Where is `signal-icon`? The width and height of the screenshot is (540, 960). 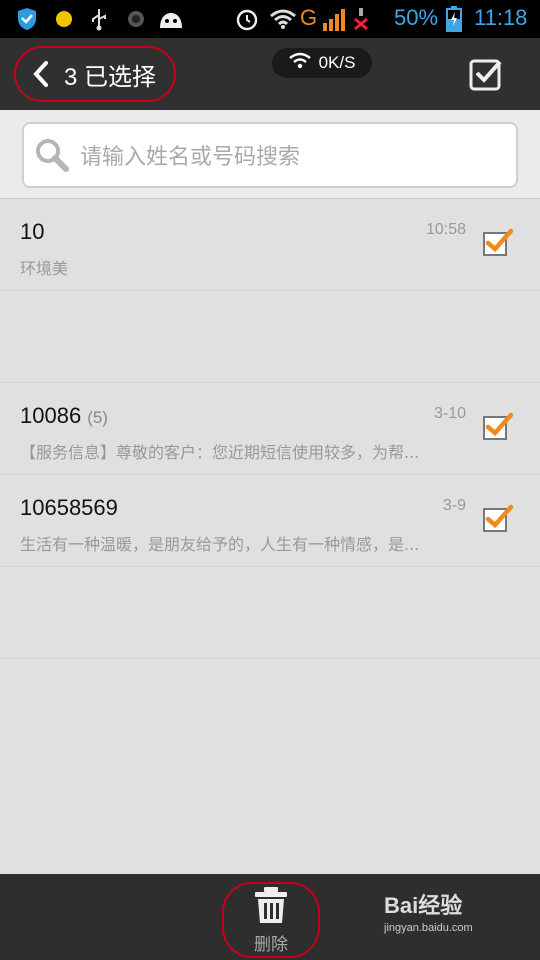 signal-icon is located at coordinates (334, 19).